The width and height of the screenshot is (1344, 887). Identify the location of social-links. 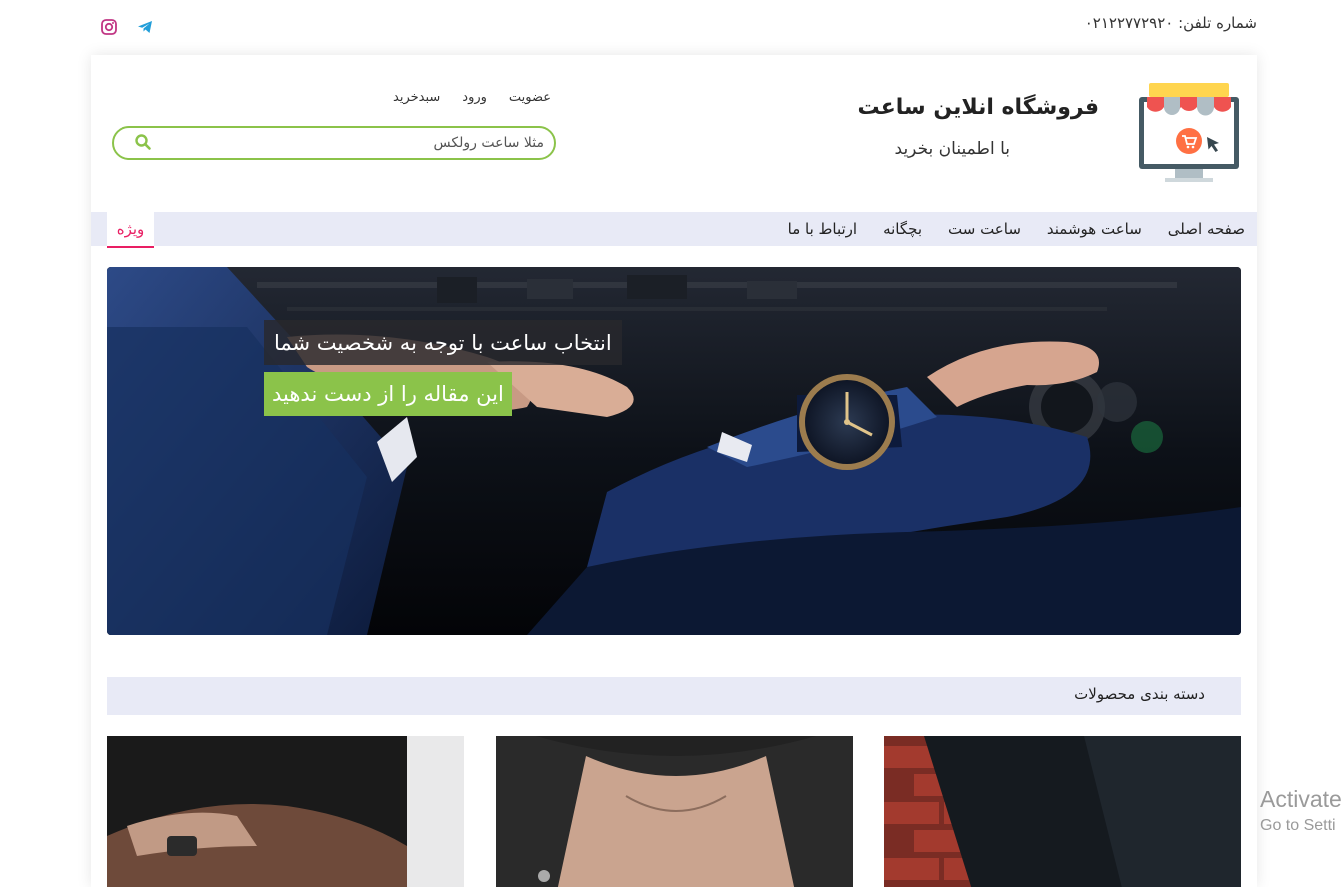
(127, 27).